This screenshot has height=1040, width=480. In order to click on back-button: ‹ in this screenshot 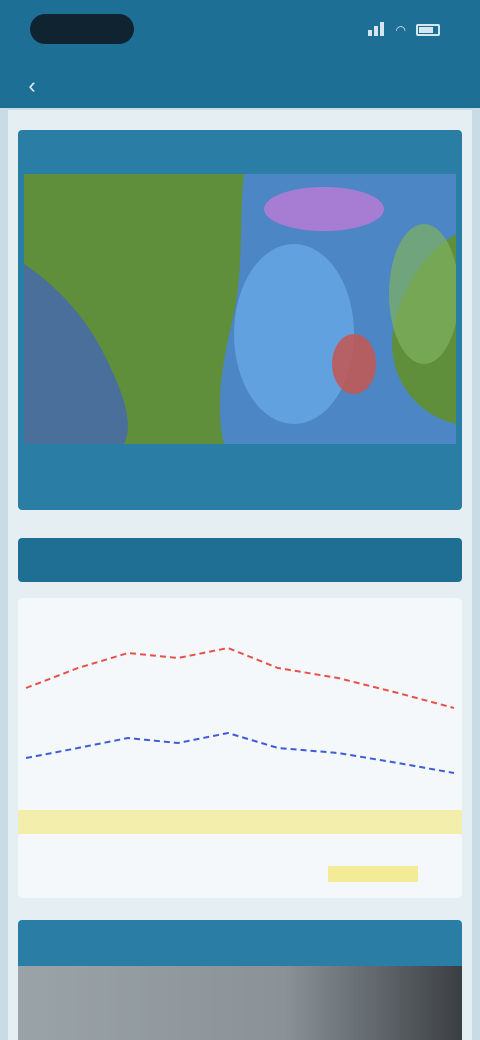, I will do `click(32, 86)`.